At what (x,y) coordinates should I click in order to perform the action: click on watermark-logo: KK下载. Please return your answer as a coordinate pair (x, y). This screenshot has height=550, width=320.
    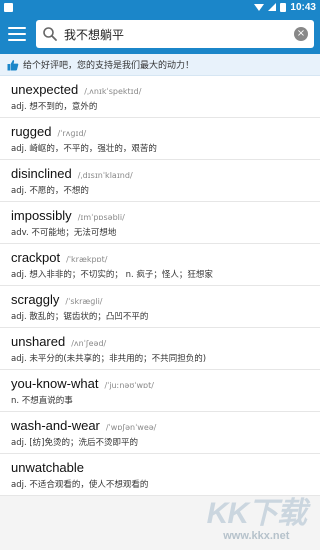
    Looking at the image, I should click on (256, 513).